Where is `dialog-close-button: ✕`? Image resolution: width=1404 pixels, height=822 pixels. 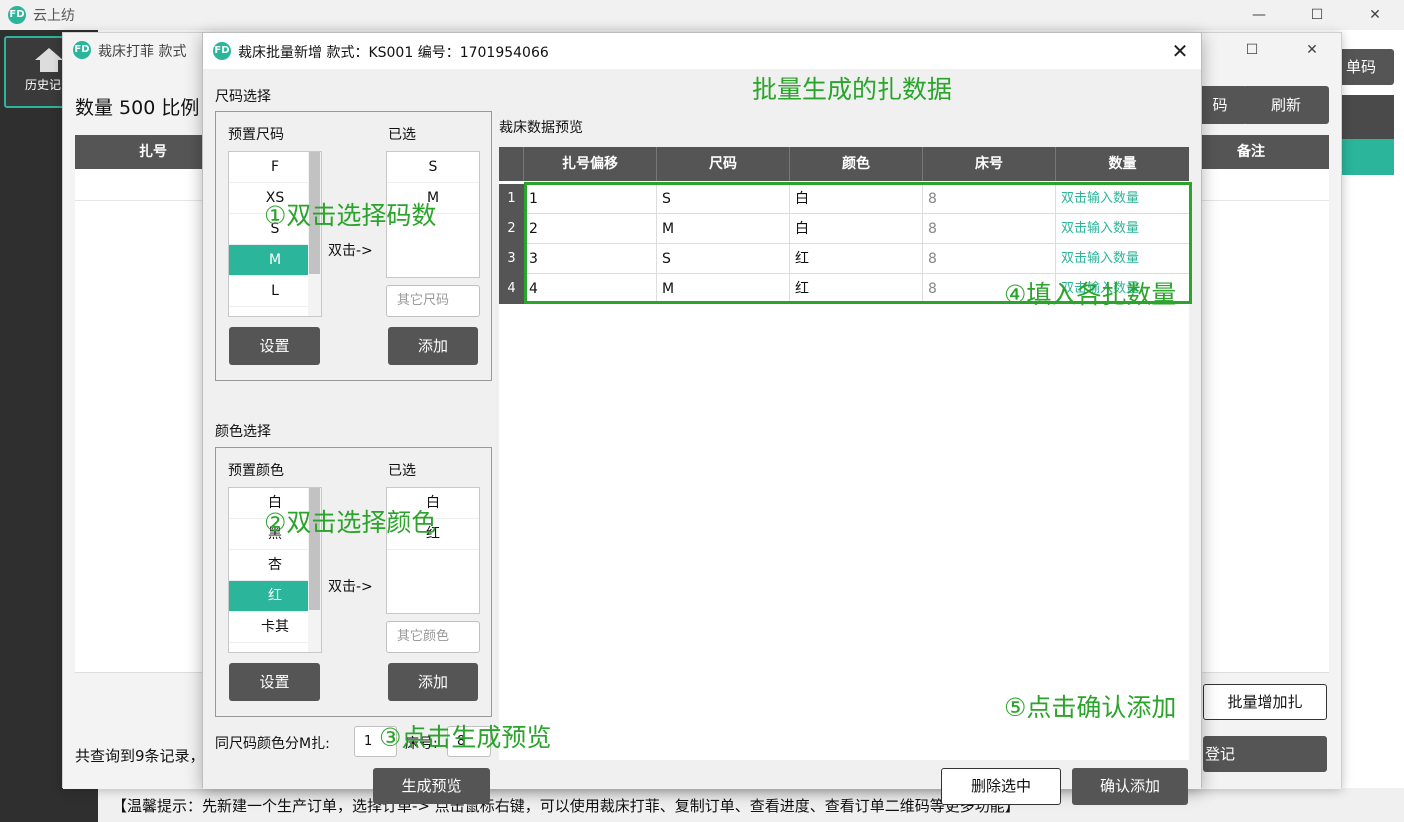
dialog-close-button: ✕ is located at coordinates (1180, 51).